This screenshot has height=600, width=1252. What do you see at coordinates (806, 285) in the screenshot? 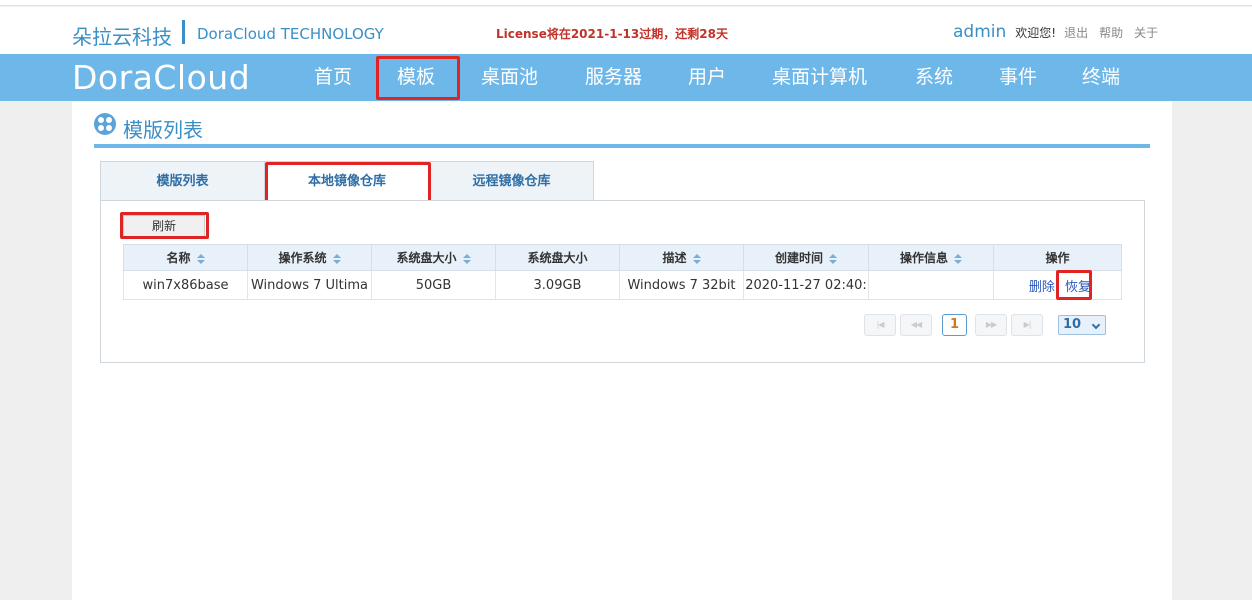
I see `cell-created: 2020-11-27 02:40:` at bounding box center [806, 285].